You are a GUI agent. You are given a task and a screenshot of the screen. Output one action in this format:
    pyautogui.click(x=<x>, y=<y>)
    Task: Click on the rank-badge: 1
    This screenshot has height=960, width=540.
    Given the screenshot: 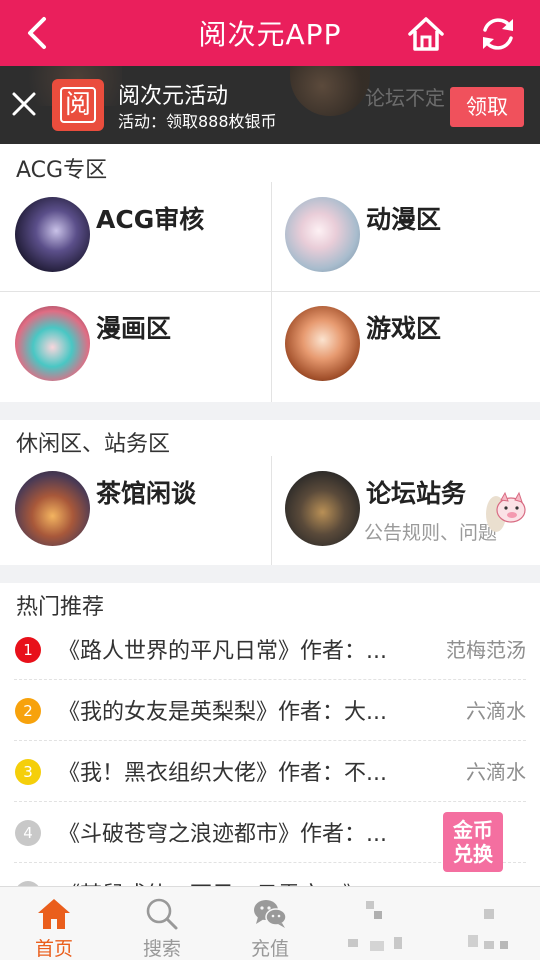 What is the action you would take?
    pyautogui.click(x=28, y=650)
    